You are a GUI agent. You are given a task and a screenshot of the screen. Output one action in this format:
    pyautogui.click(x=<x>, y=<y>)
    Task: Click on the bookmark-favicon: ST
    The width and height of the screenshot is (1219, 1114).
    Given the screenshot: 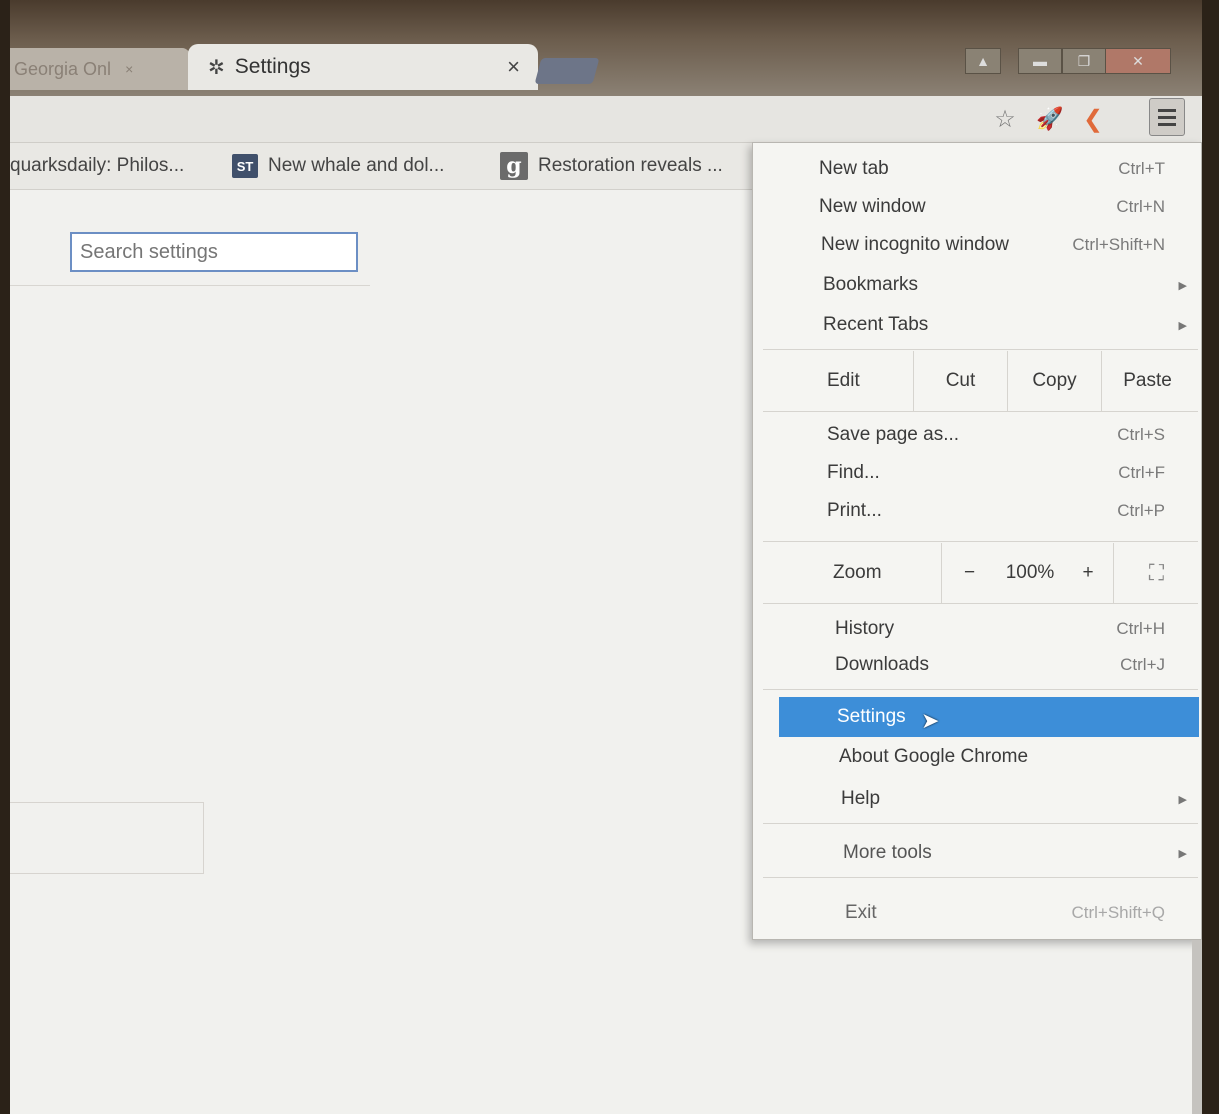 What is the action you would take?
    pyautogui.click(x=245, y=166)
    